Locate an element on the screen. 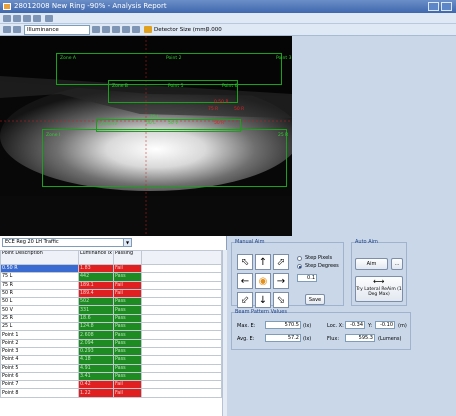 The image size is (456, 416). step-pixels-label: Step Pixels is located at coordinates (319, 258).